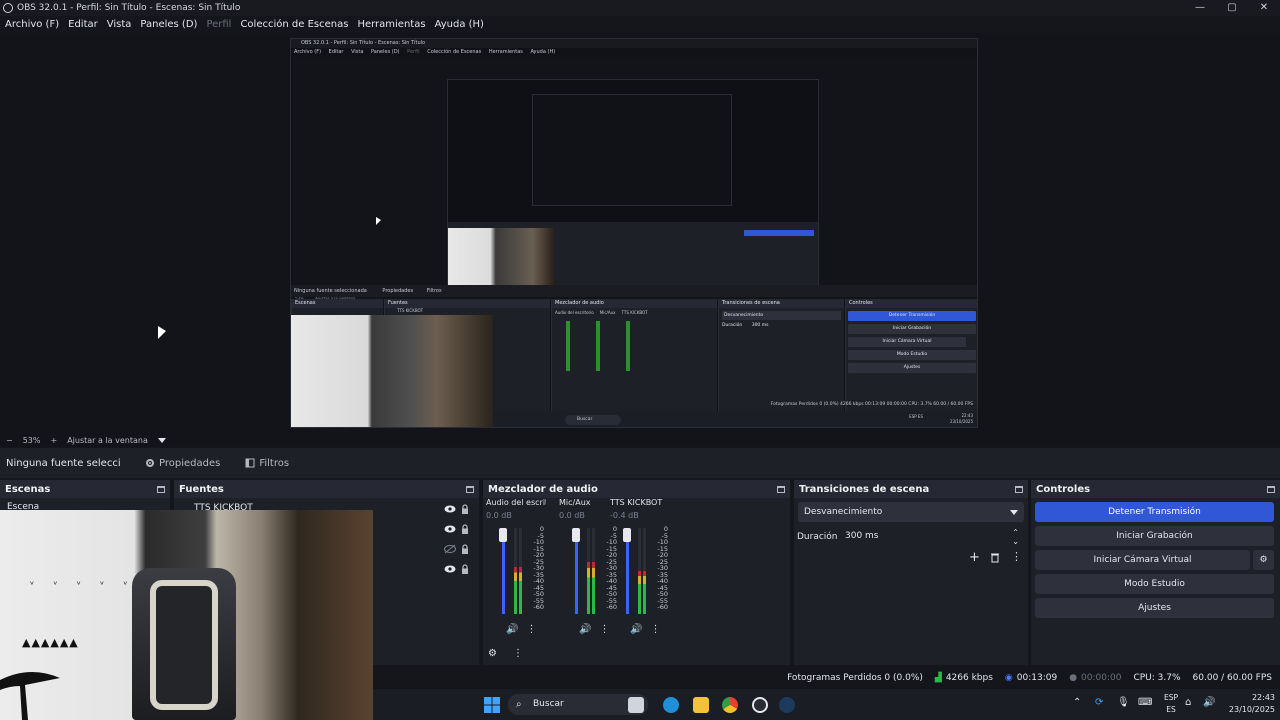 Image resolution: width=1280 pixels, height=720 pixels. Describe the element at coordinates (450, 549) in the screenshot. I see `eye-hidden-icon` at that location.